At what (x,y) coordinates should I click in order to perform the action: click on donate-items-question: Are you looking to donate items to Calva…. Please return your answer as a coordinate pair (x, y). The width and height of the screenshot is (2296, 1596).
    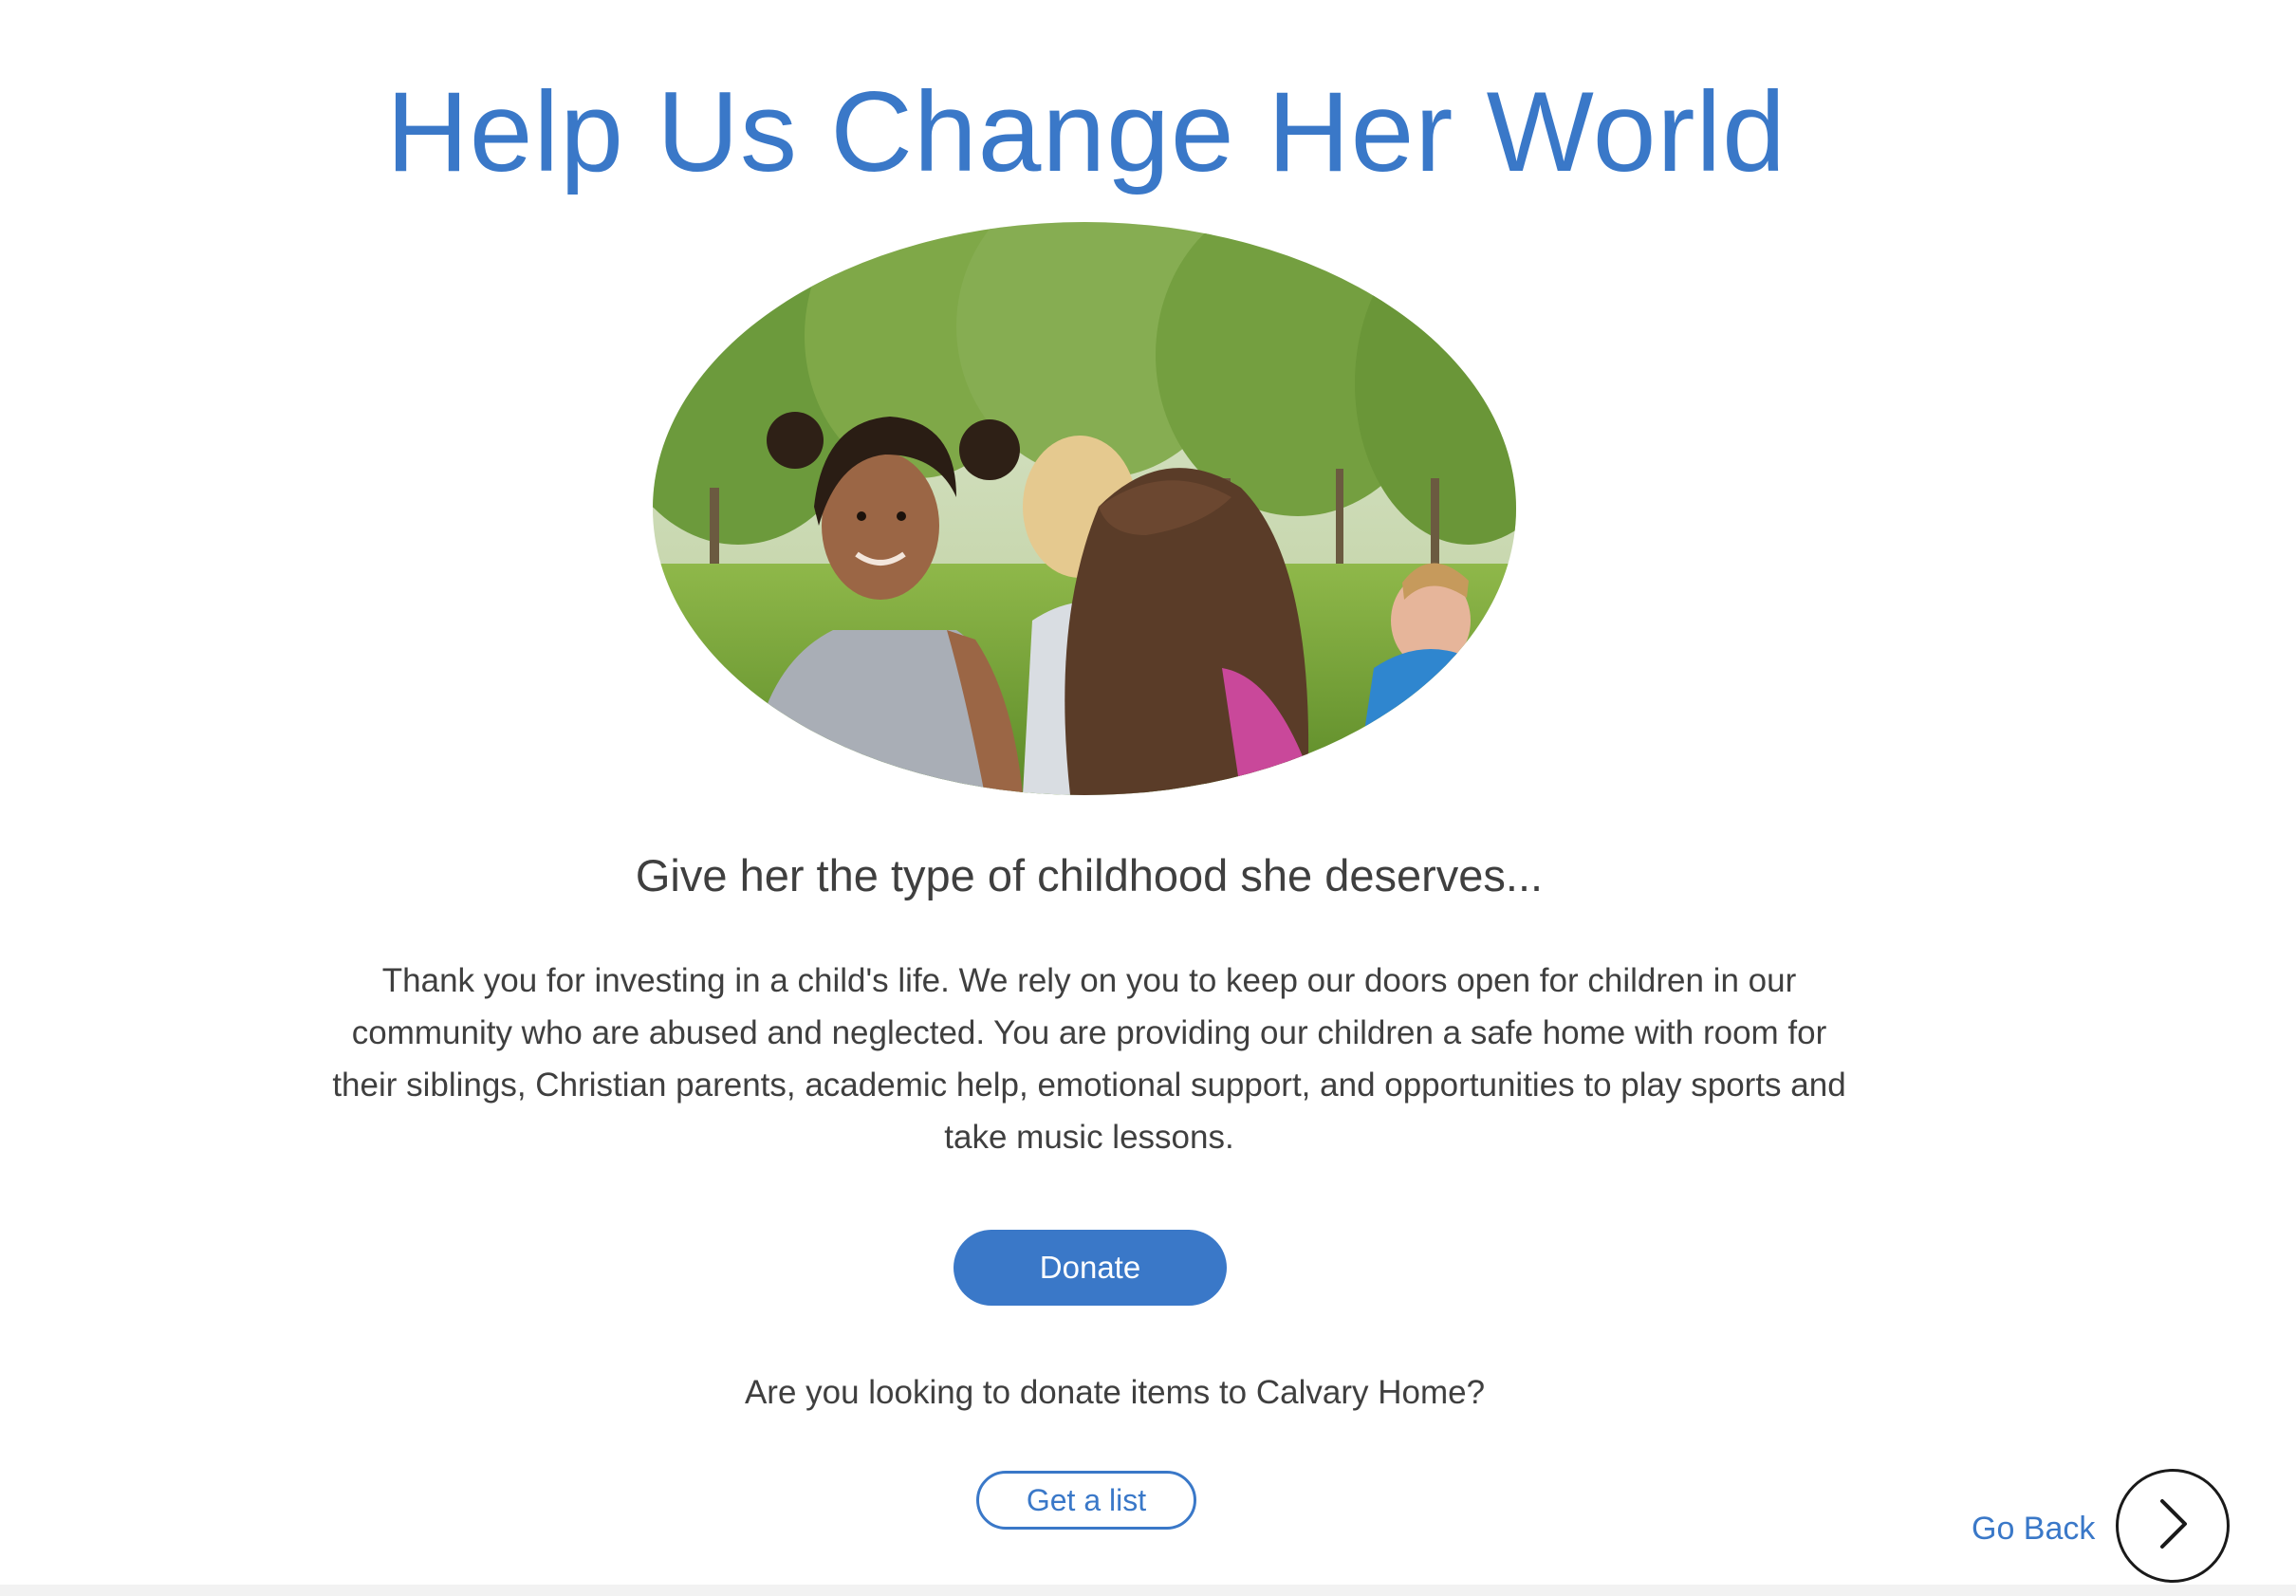
    Looking at the image, I should click on (1115, 1392).